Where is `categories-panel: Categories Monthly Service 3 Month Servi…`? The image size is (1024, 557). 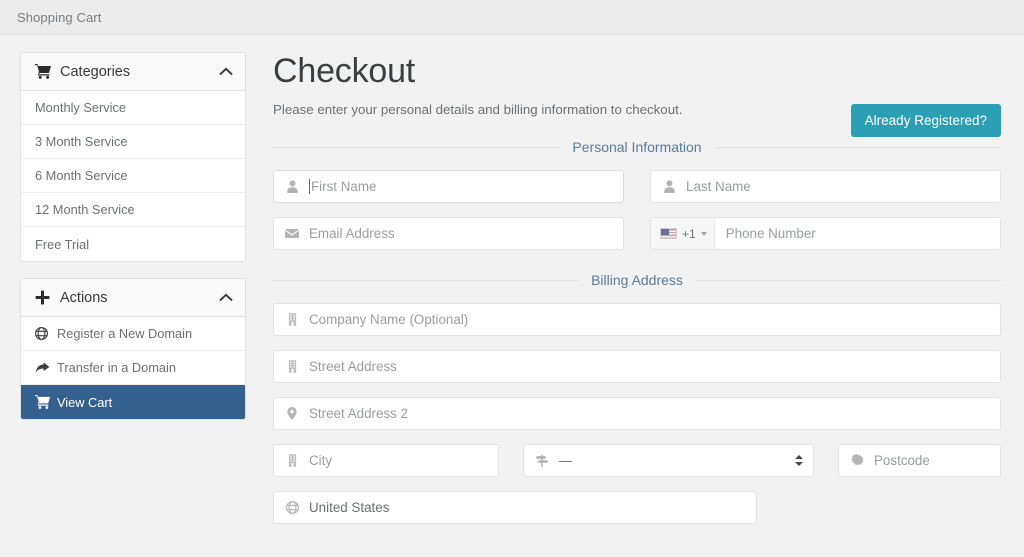
categories-panel: Categories Monthly Service 3 Month Servi… is located at coordinates (133, 157).